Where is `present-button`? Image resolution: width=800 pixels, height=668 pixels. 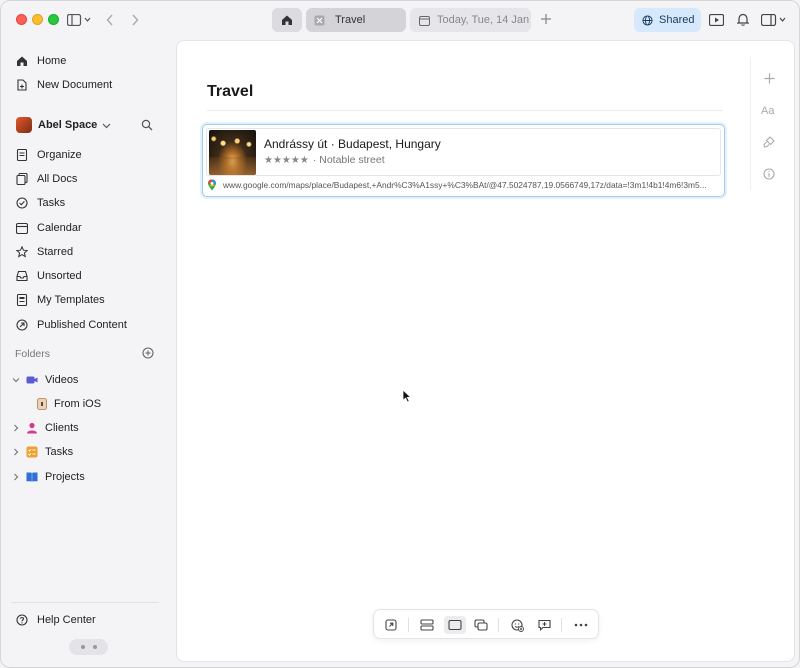 present-button is located at coordinates (716, 20).